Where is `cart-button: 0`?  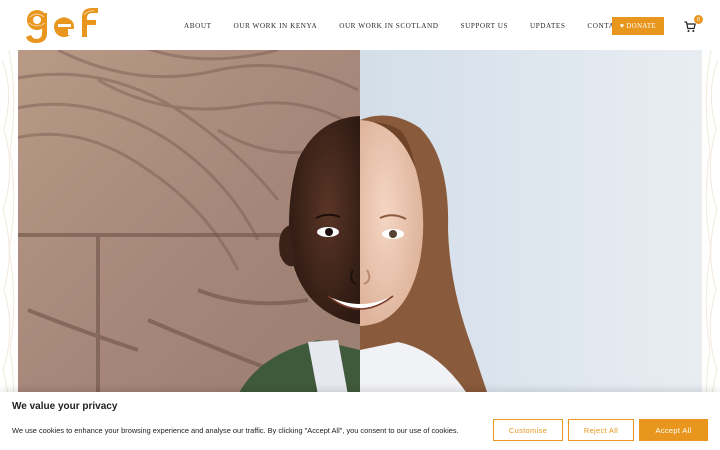
cart-button: 0 is located at coordinates (694, 24).